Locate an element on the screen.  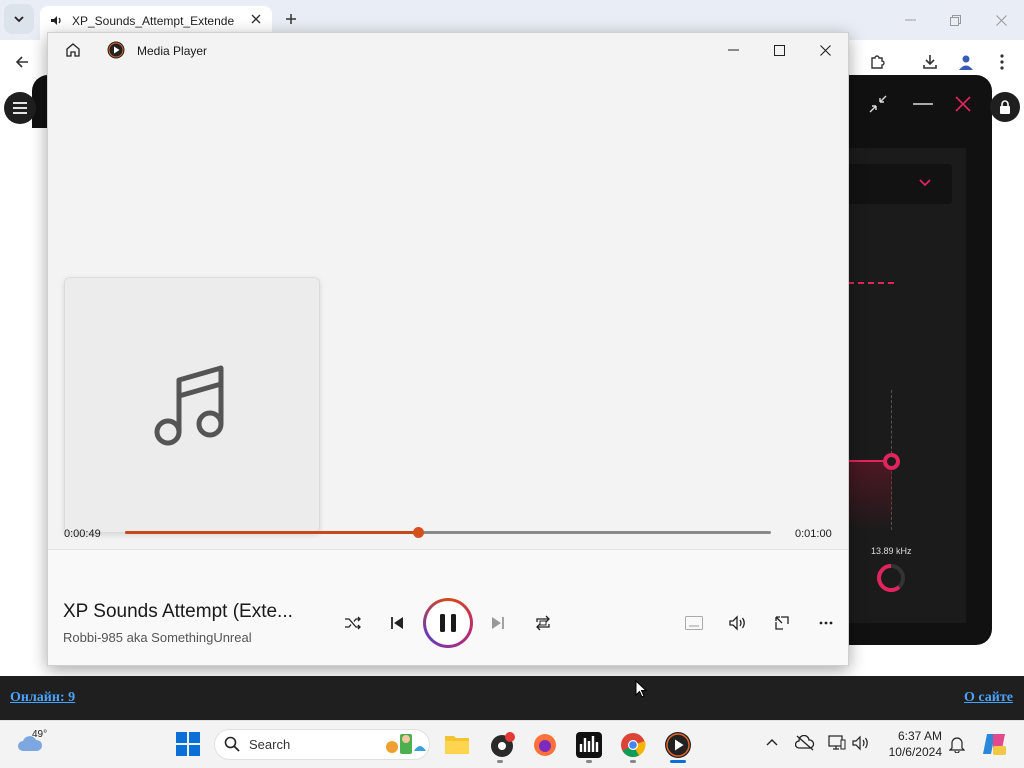
new-tab-plus-icon is located at coordinates (291, 19).